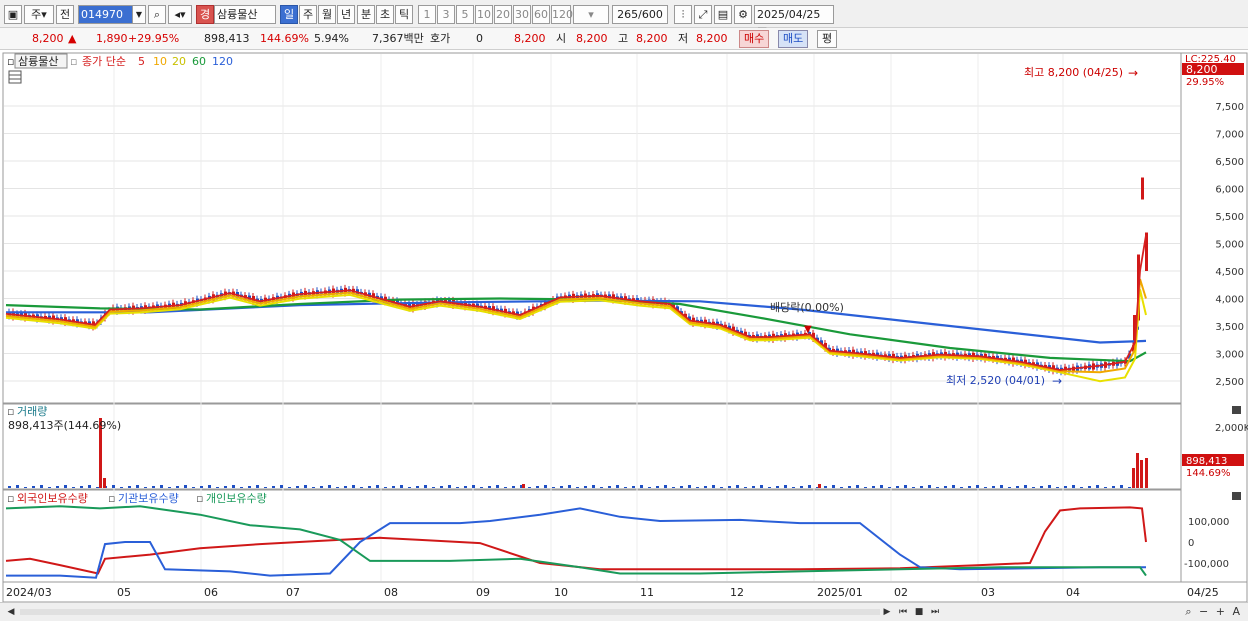 Image resolution: width=1248 pixels, height=621 pixels. I want to click on tab-month: 월, so click(327, 14).